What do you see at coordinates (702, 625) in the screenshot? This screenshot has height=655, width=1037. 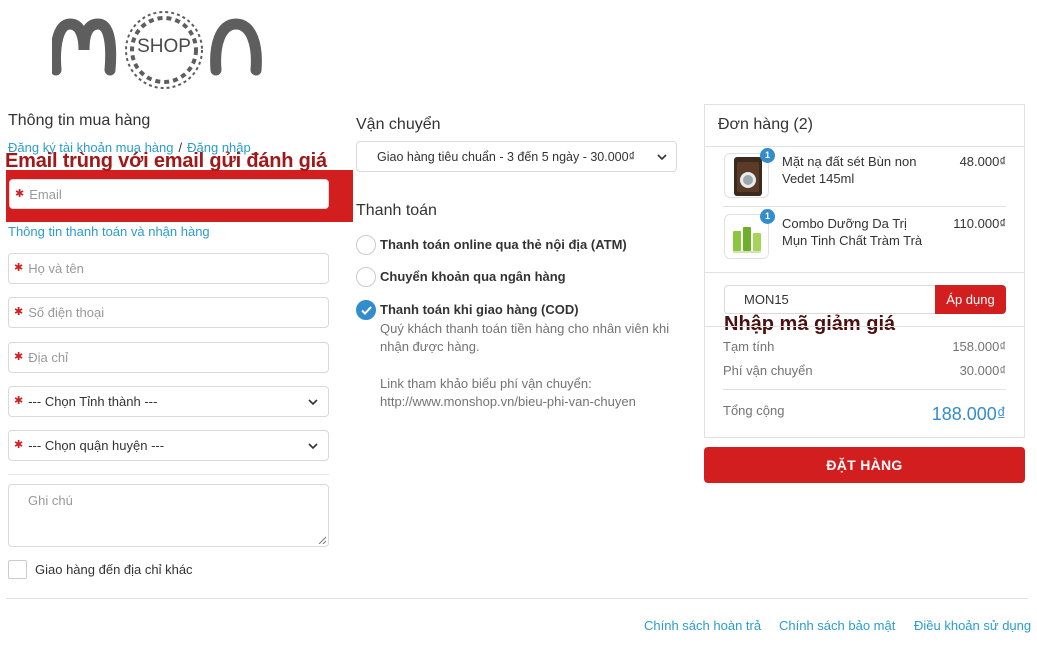 I see `return-policy-link: Chính sách hoàn trả` at bounding box center [702, 625].